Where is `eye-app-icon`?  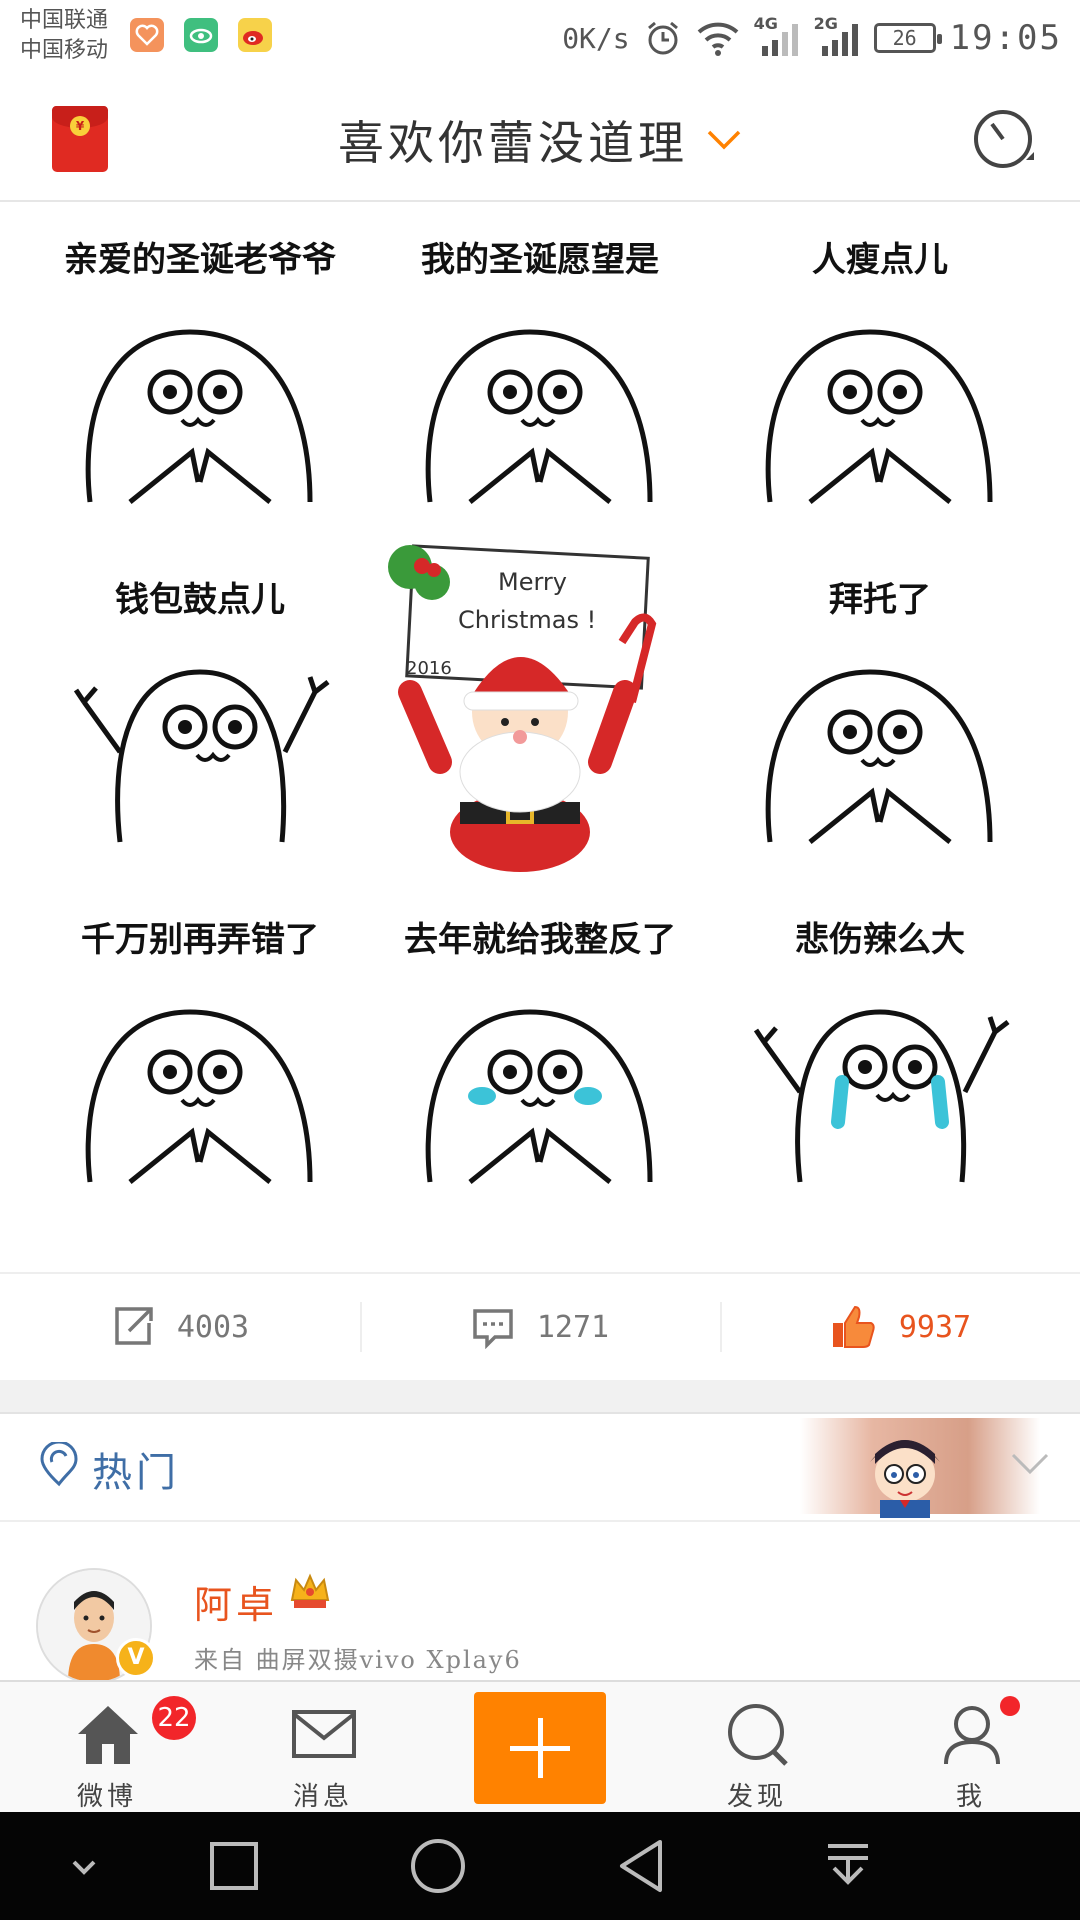 eye-app-icon is located at coordinates (201, 35).